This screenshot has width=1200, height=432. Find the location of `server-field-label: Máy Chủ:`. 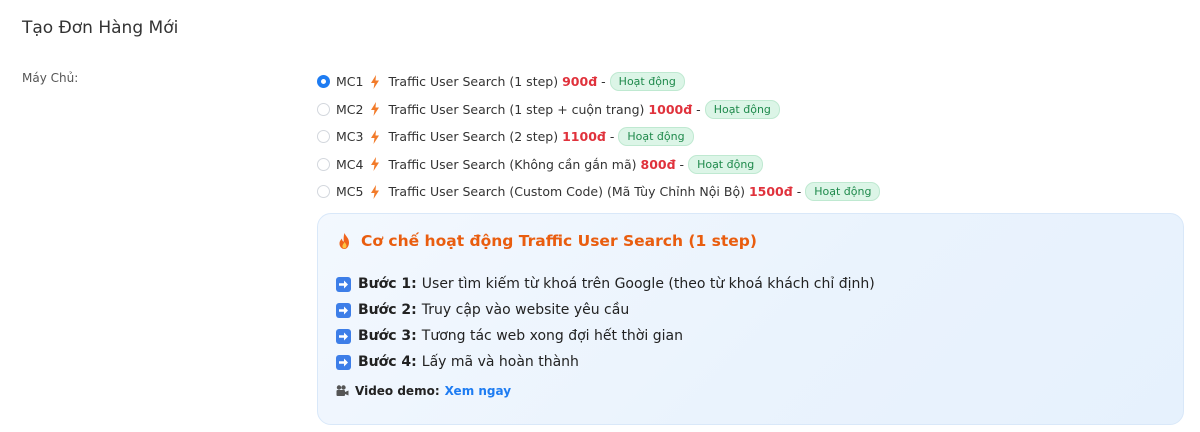

server-field-label: Máy Chủ: is located at coordinates (50, 78).